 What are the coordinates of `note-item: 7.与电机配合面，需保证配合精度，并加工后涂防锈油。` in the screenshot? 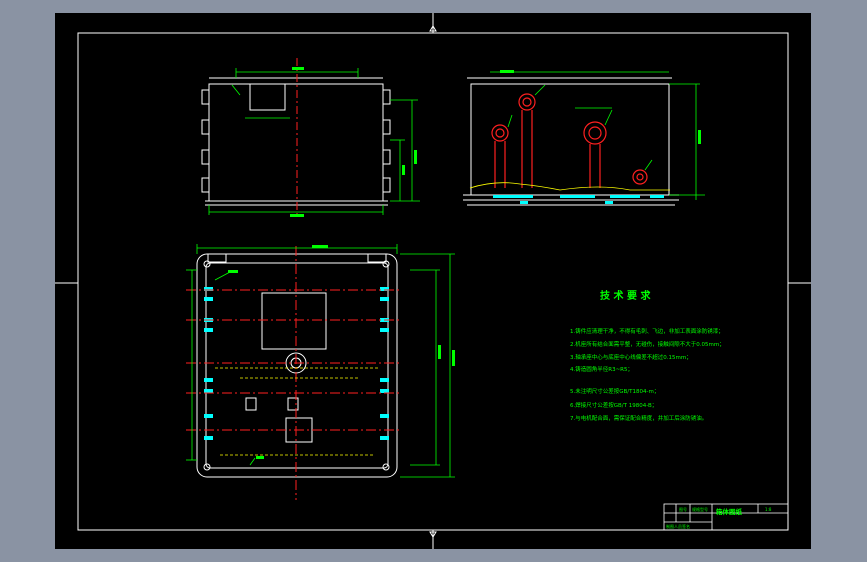 It's located at (638, 418).